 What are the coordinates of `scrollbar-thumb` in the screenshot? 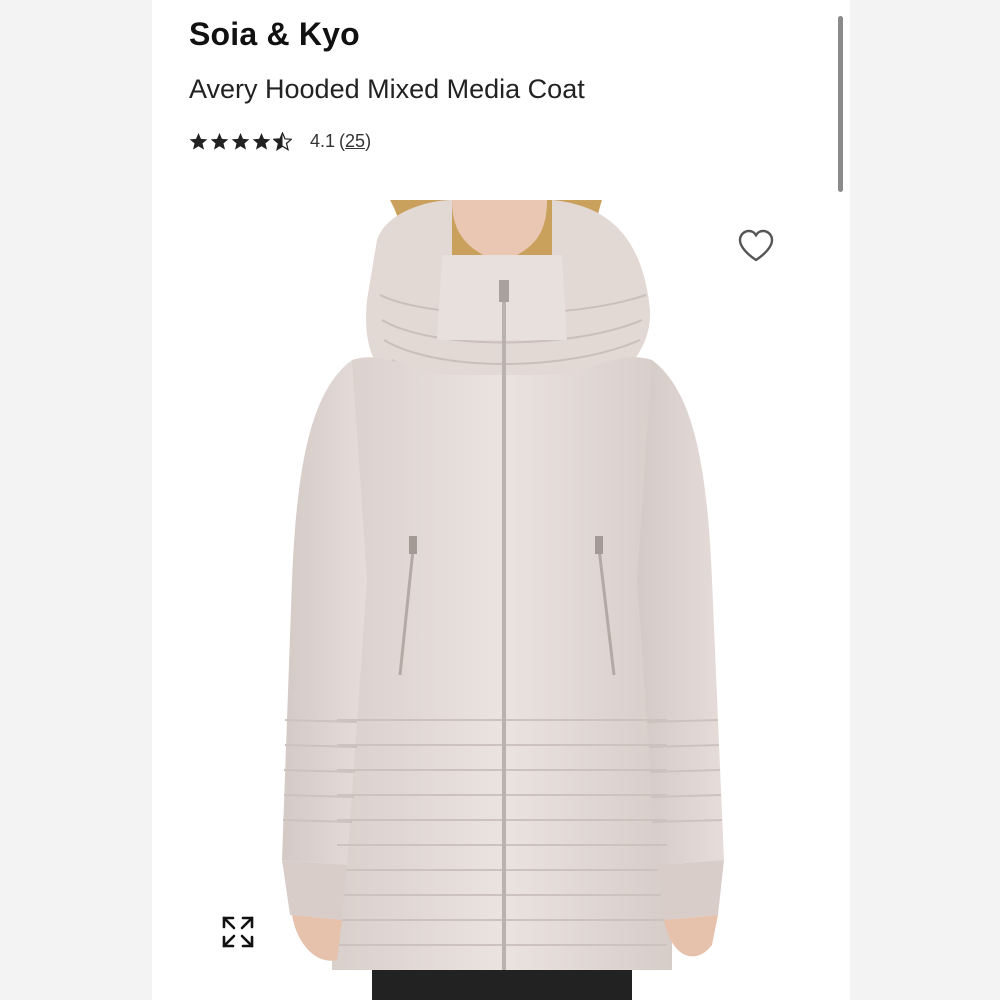 It's located at (840, 104).